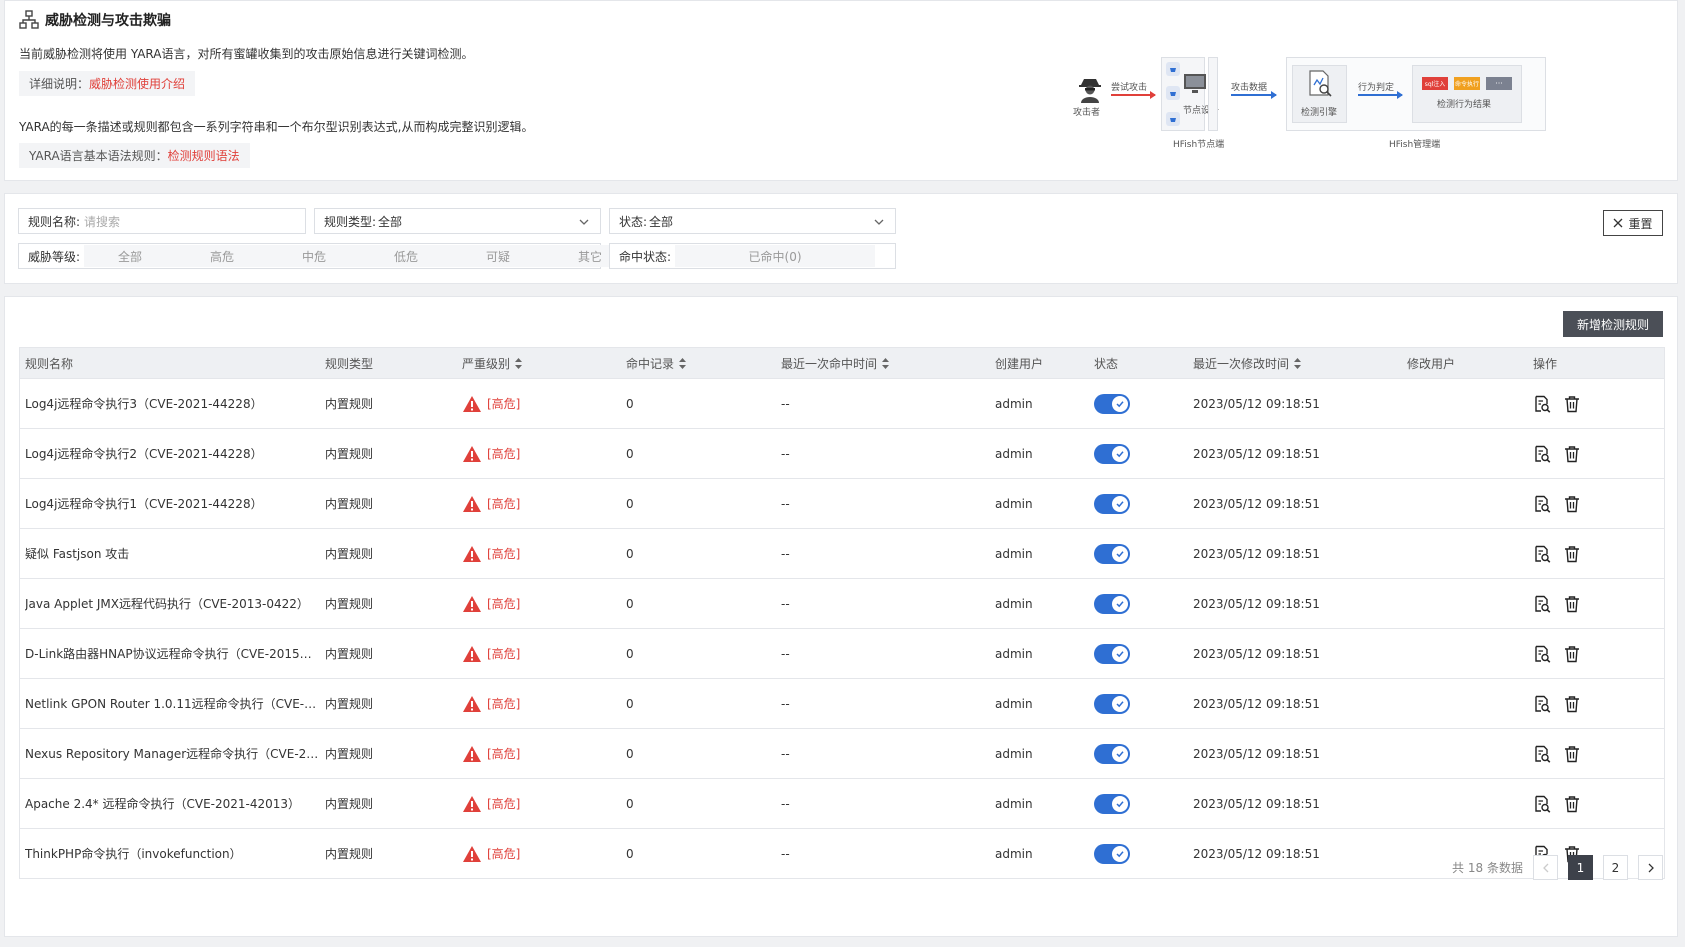 Image resolution: width=1685 pixels, height=947 pixels. I want to click on column-header: 最近一次命中时间, so click(883, 363).